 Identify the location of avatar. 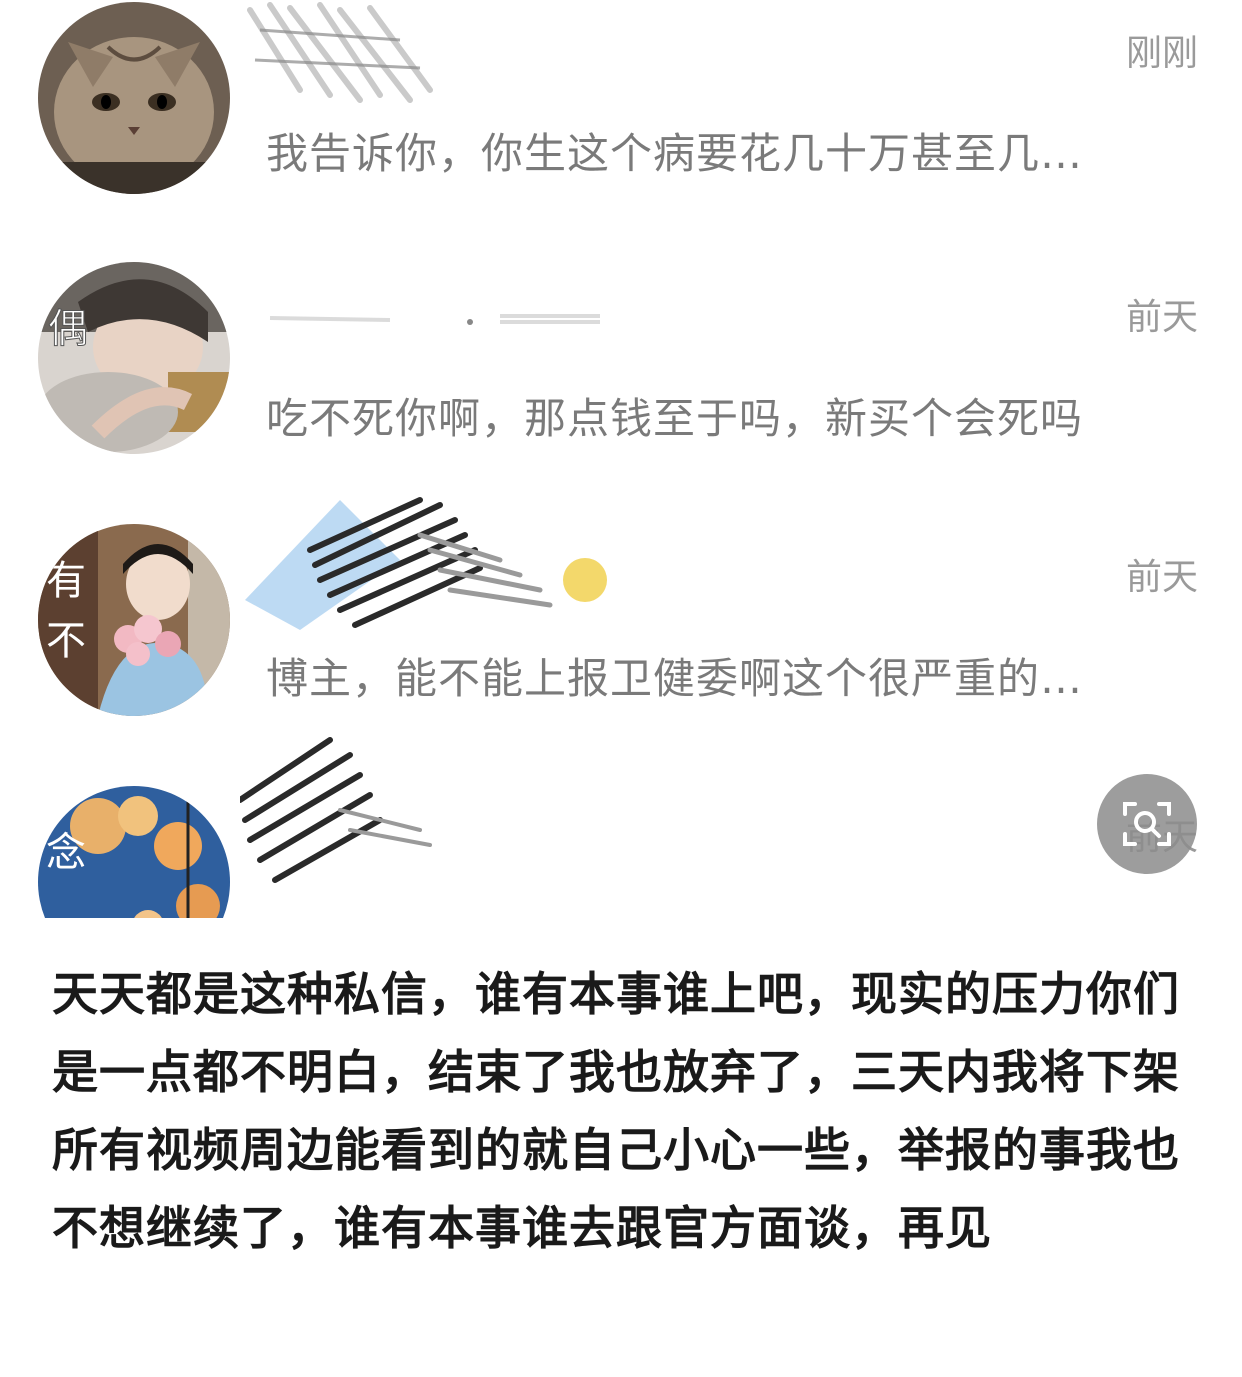
(134, 98).